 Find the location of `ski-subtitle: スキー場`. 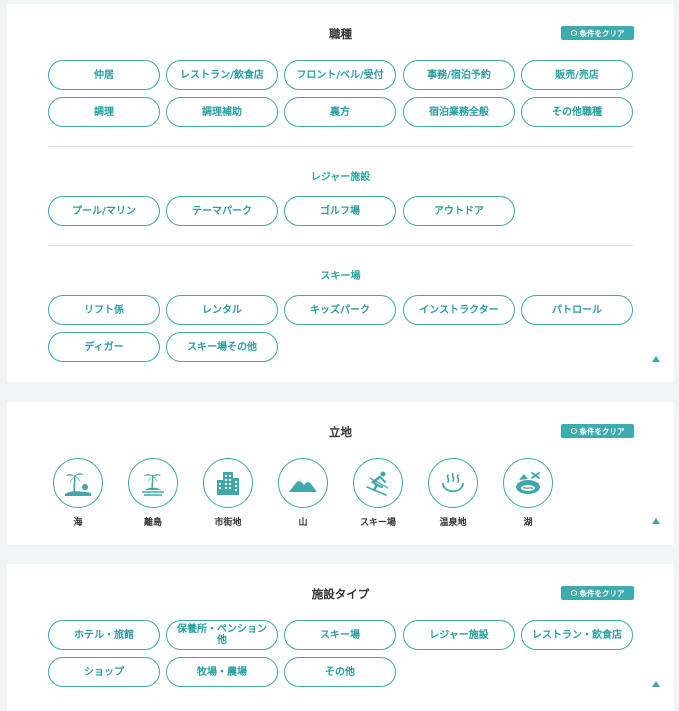

ski-subtitle: スキー場 is located at coordinates (340, 276).